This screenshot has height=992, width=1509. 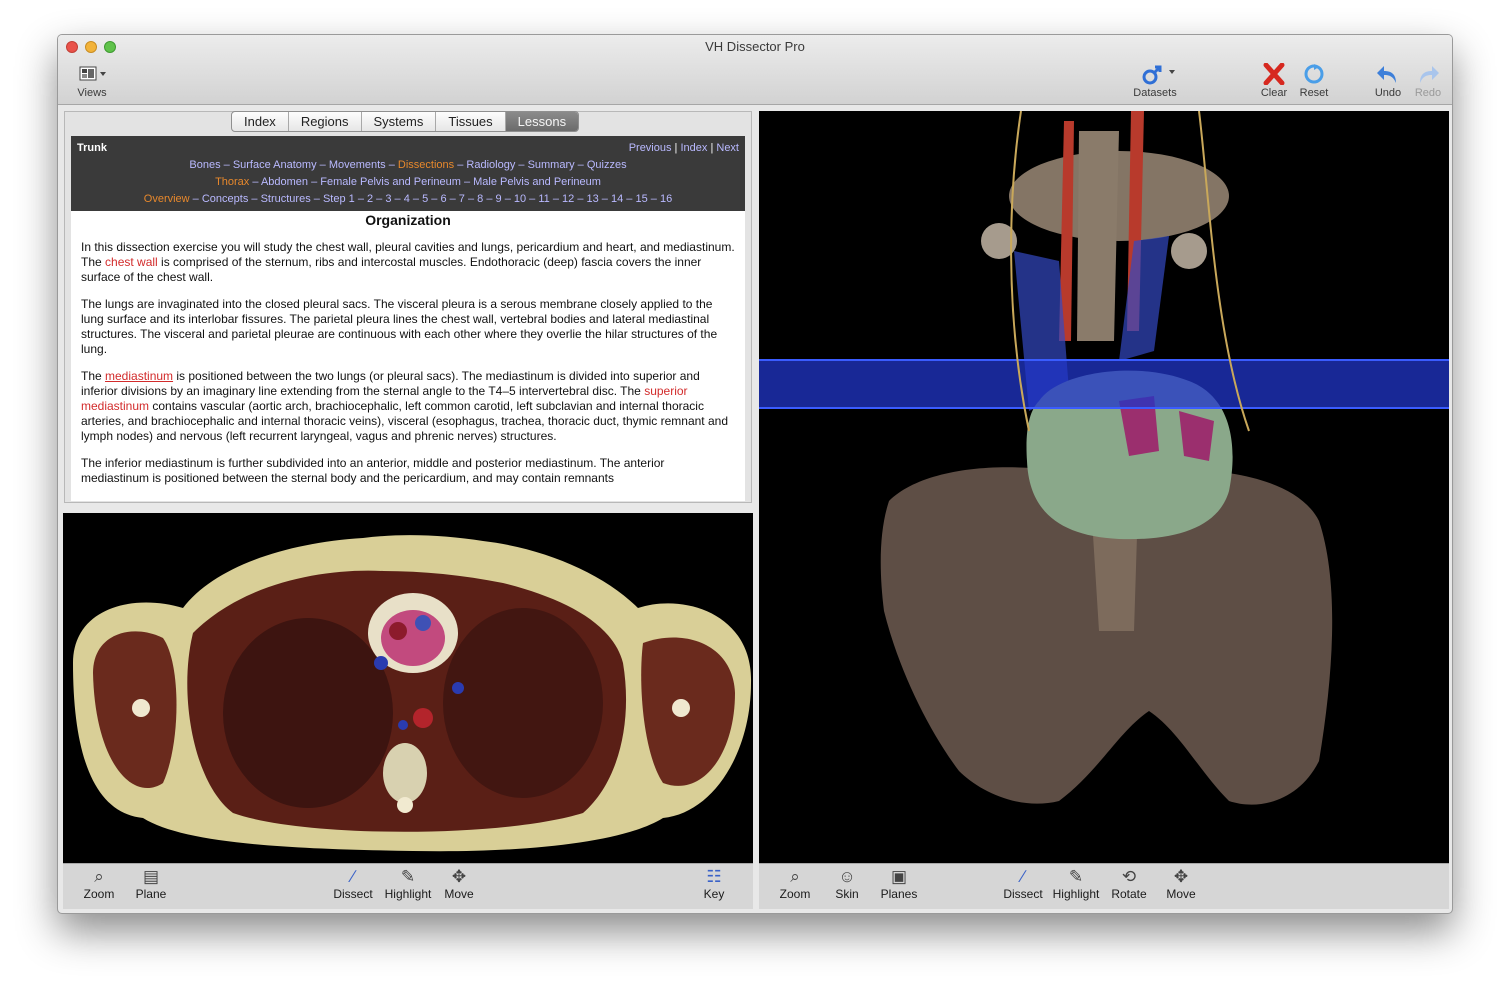 I want to click on undo-arrow-icon, so click(x=1388, y=75).